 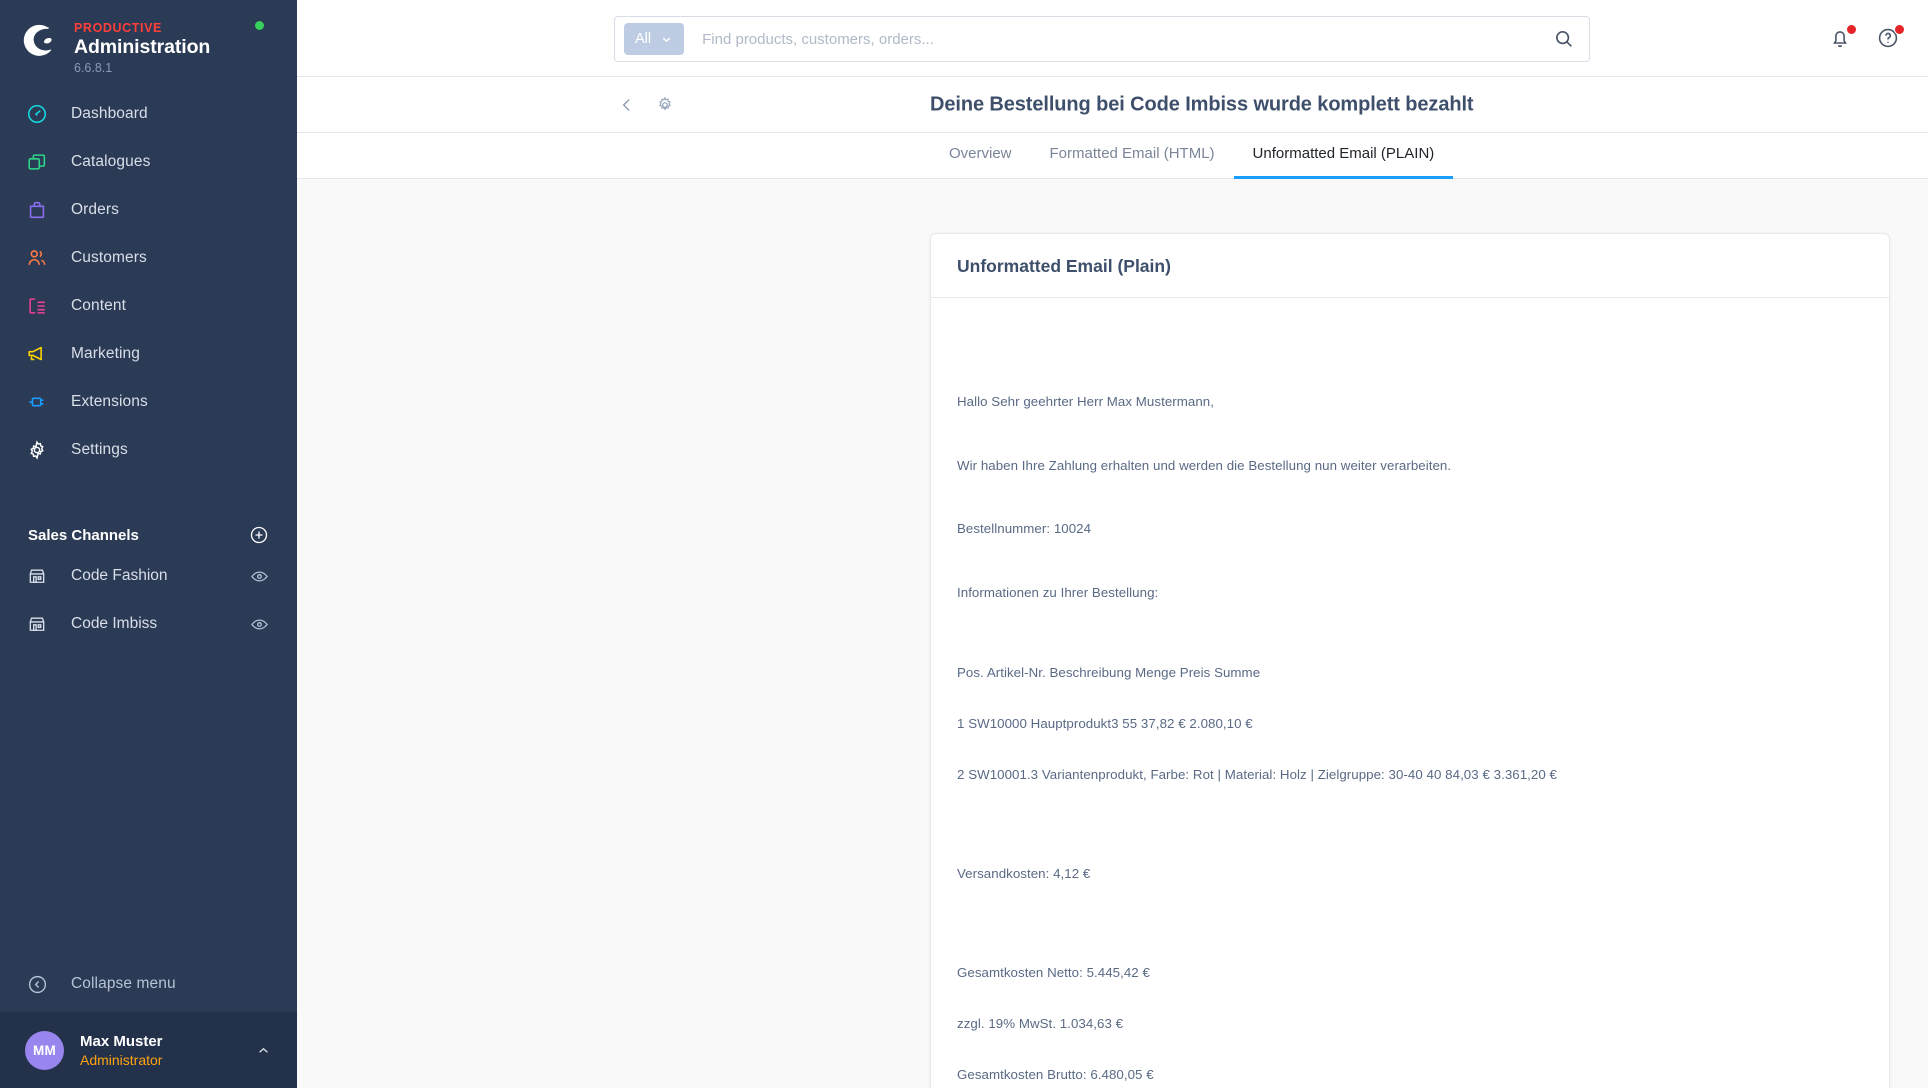 What do you see at coordinates (121, 1059) in the screenshot?
I see `user-role: Administrator` at bounding box center [121, 1059].